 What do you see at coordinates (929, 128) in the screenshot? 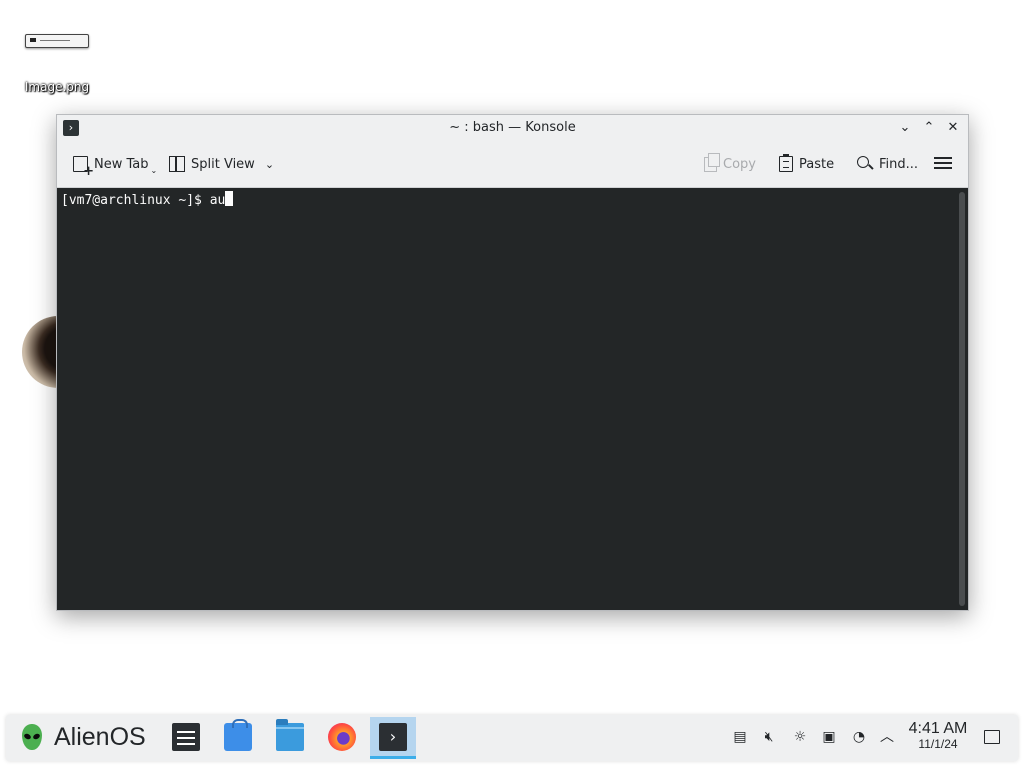
I see `maximize-button: ⌃` at bounding box center [929, 128].